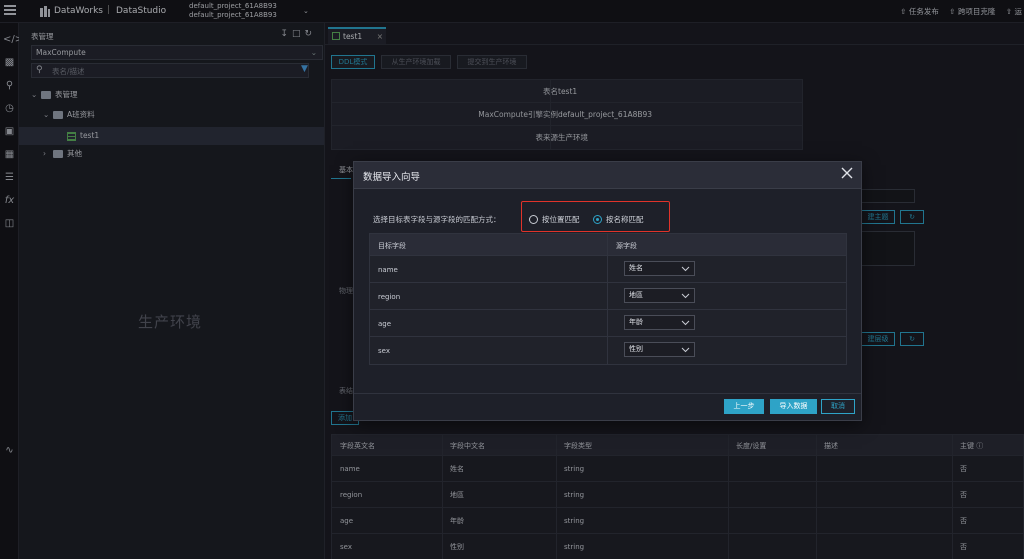 The height and width of the screenshot is (559, 1024). I want to click on previous-step-button: 上一步, so click(744, 406).